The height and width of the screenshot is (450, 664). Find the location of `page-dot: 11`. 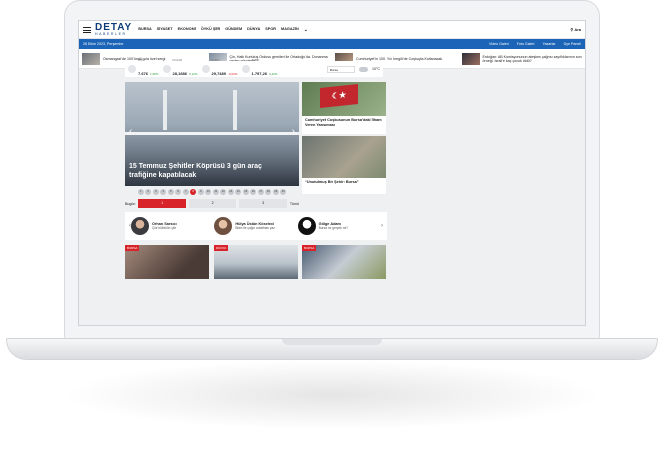

page-dot: 11 is located at coordinates (215, 192).